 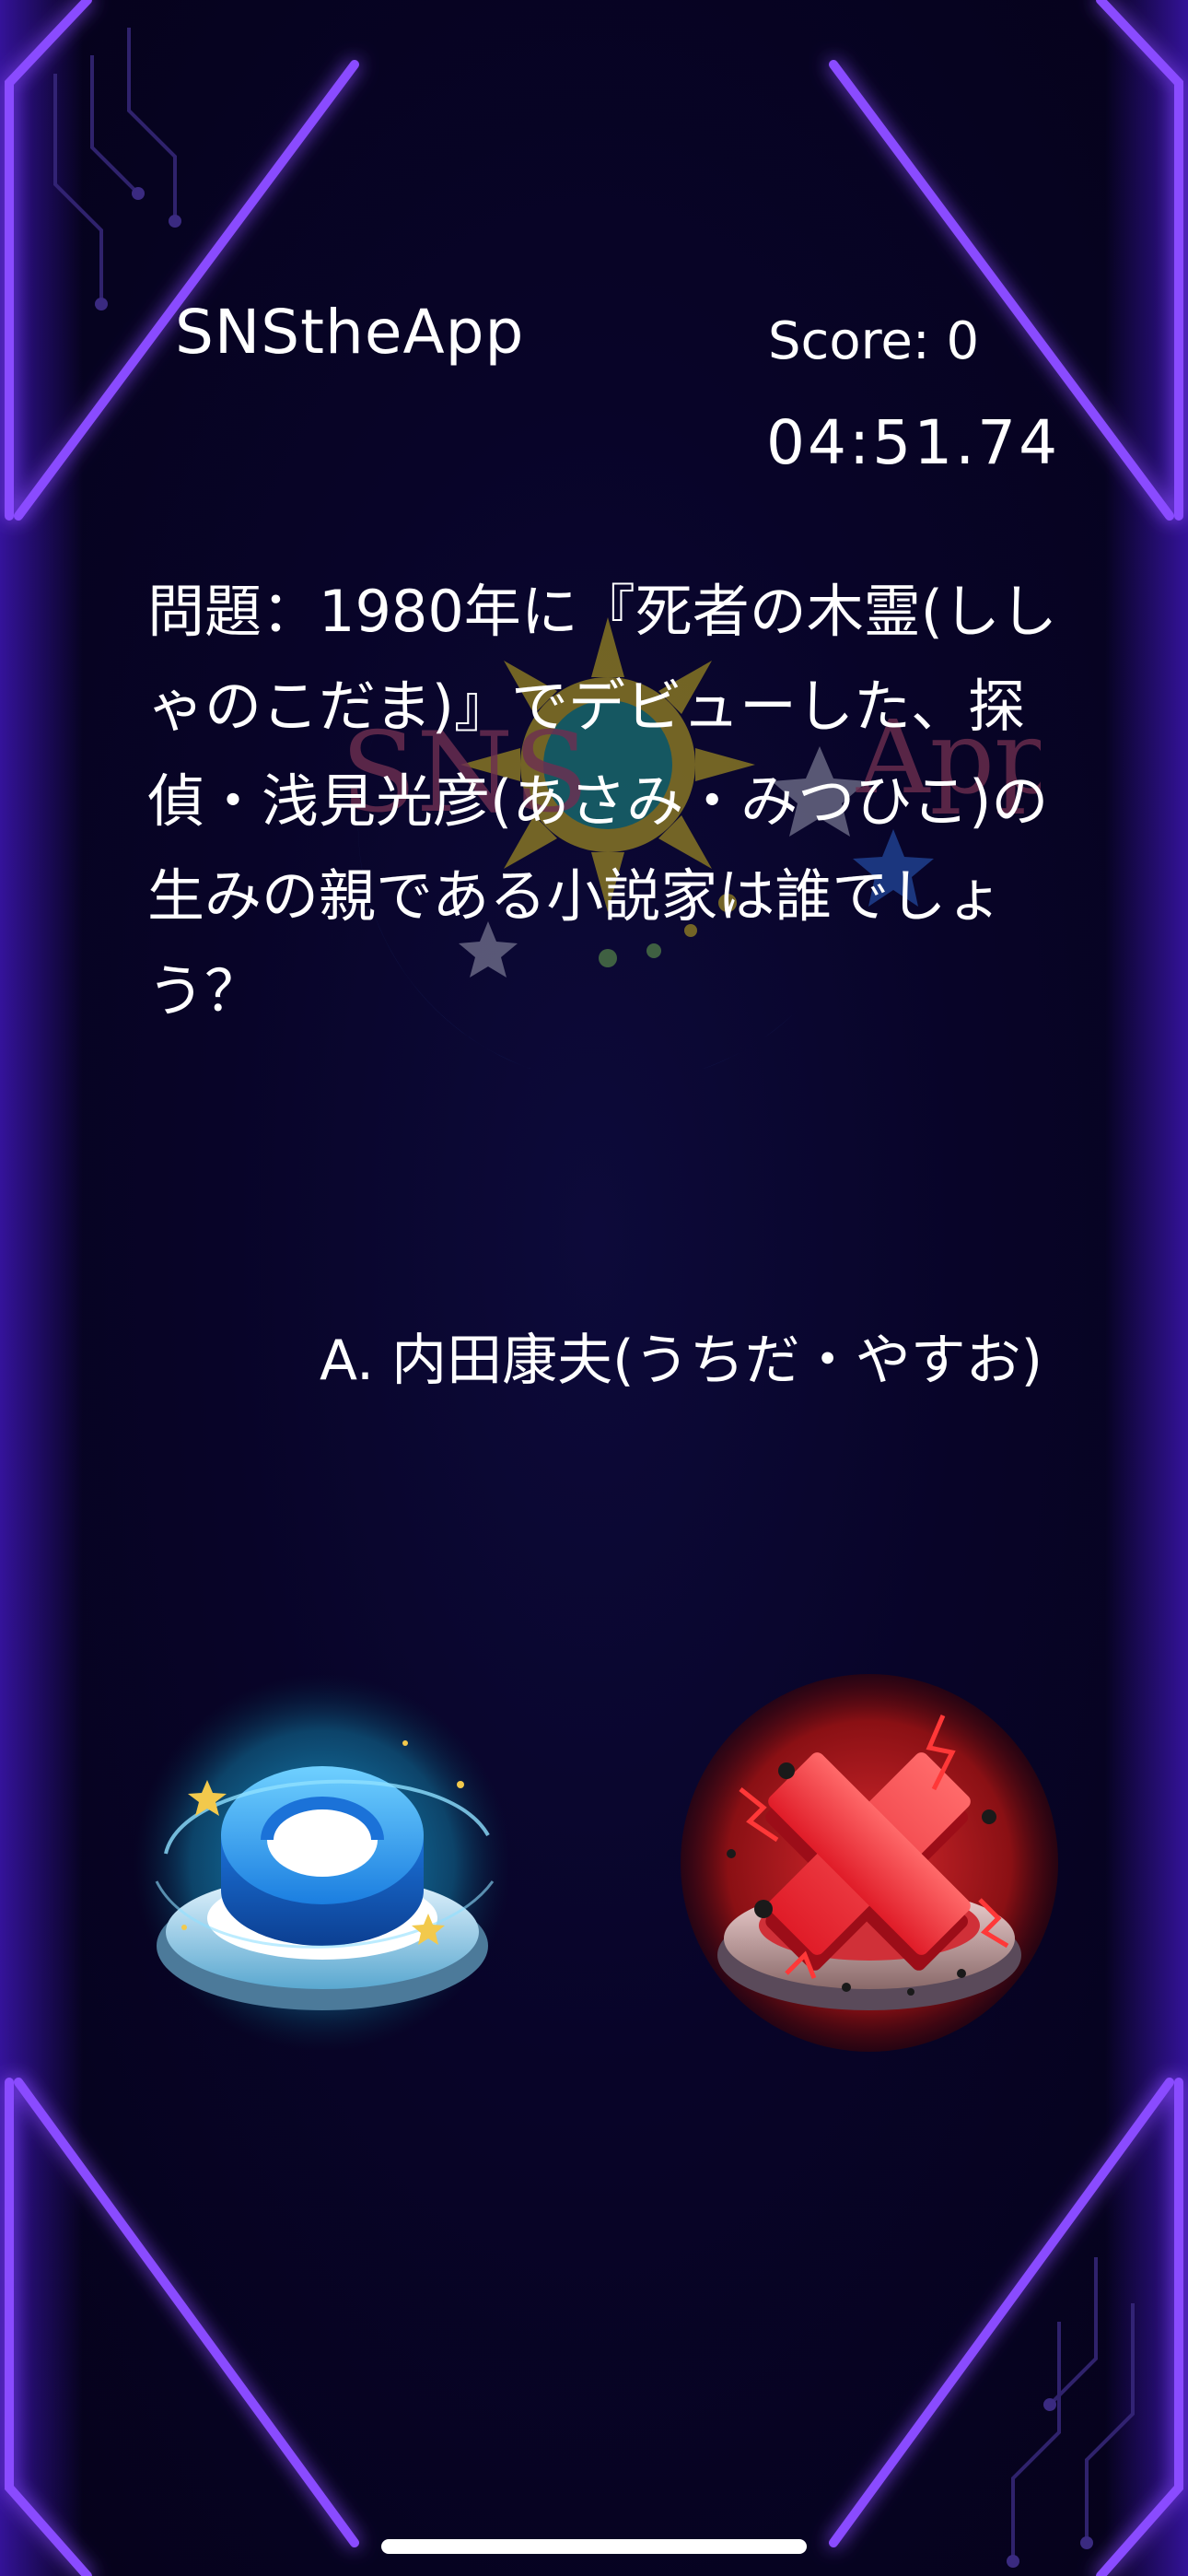 What do you see at coordinates (350, 332) in the screenshot?
I see `app-title: SNStheApp` at bounding box center [350, 332].